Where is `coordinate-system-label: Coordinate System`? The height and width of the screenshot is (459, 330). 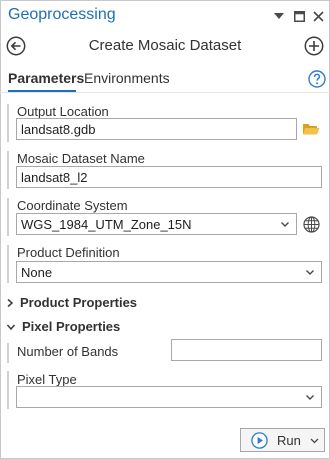
coordinate-system-label: Coordinate System is located at coordinates (72, 205).